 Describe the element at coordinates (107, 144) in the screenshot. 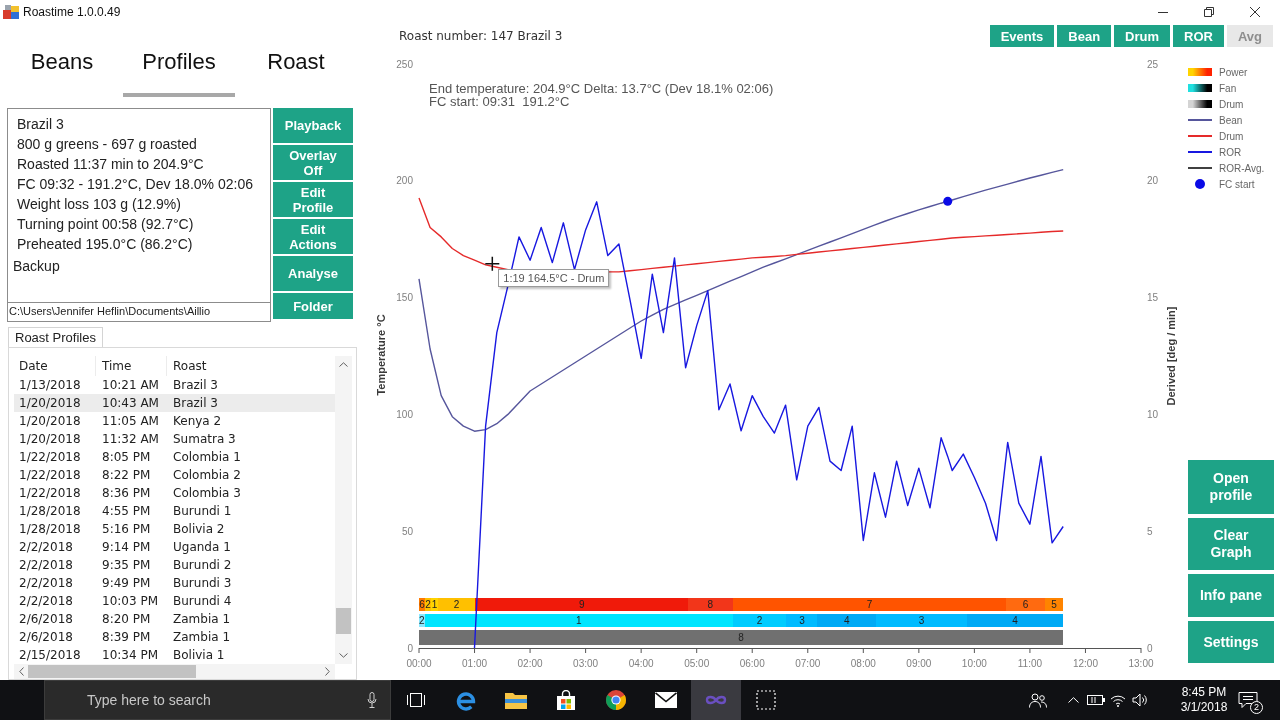

I see `profile-info-line: 800 g greens - 697 g roasted` at that location.